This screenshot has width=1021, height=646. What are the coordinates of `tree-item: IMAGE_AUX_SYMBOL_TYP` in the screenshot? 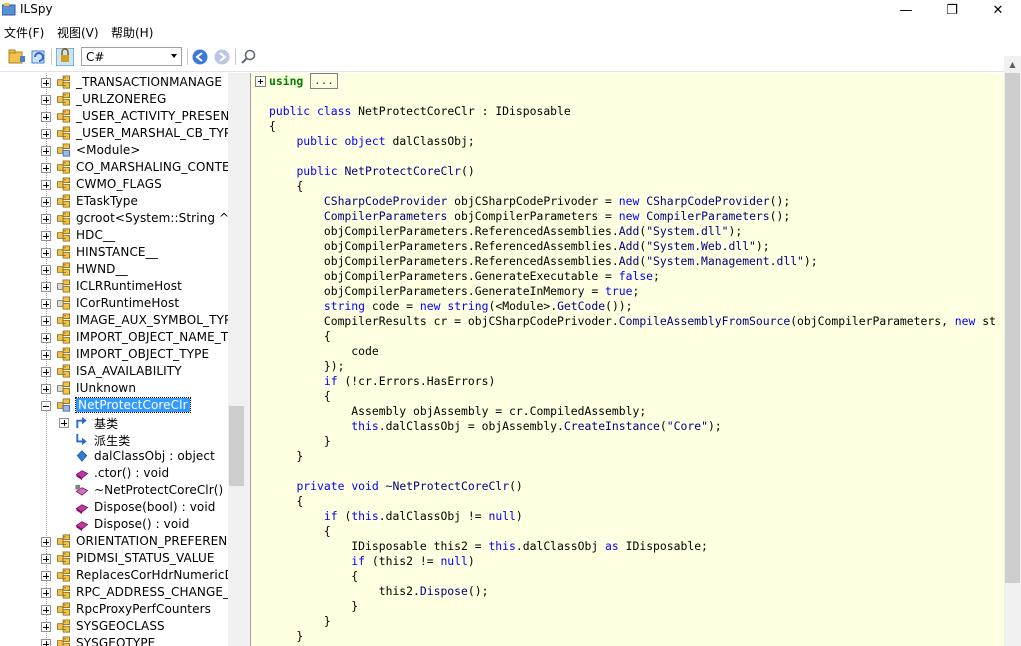 It's located at (115, 320).